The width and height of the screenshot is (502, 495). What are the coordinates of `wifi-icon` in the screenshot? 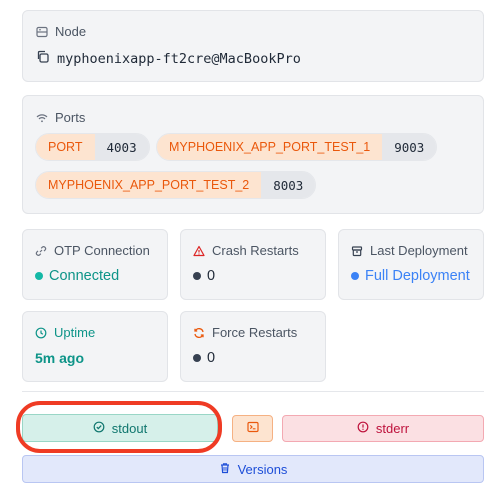 It's located at (42, 118).